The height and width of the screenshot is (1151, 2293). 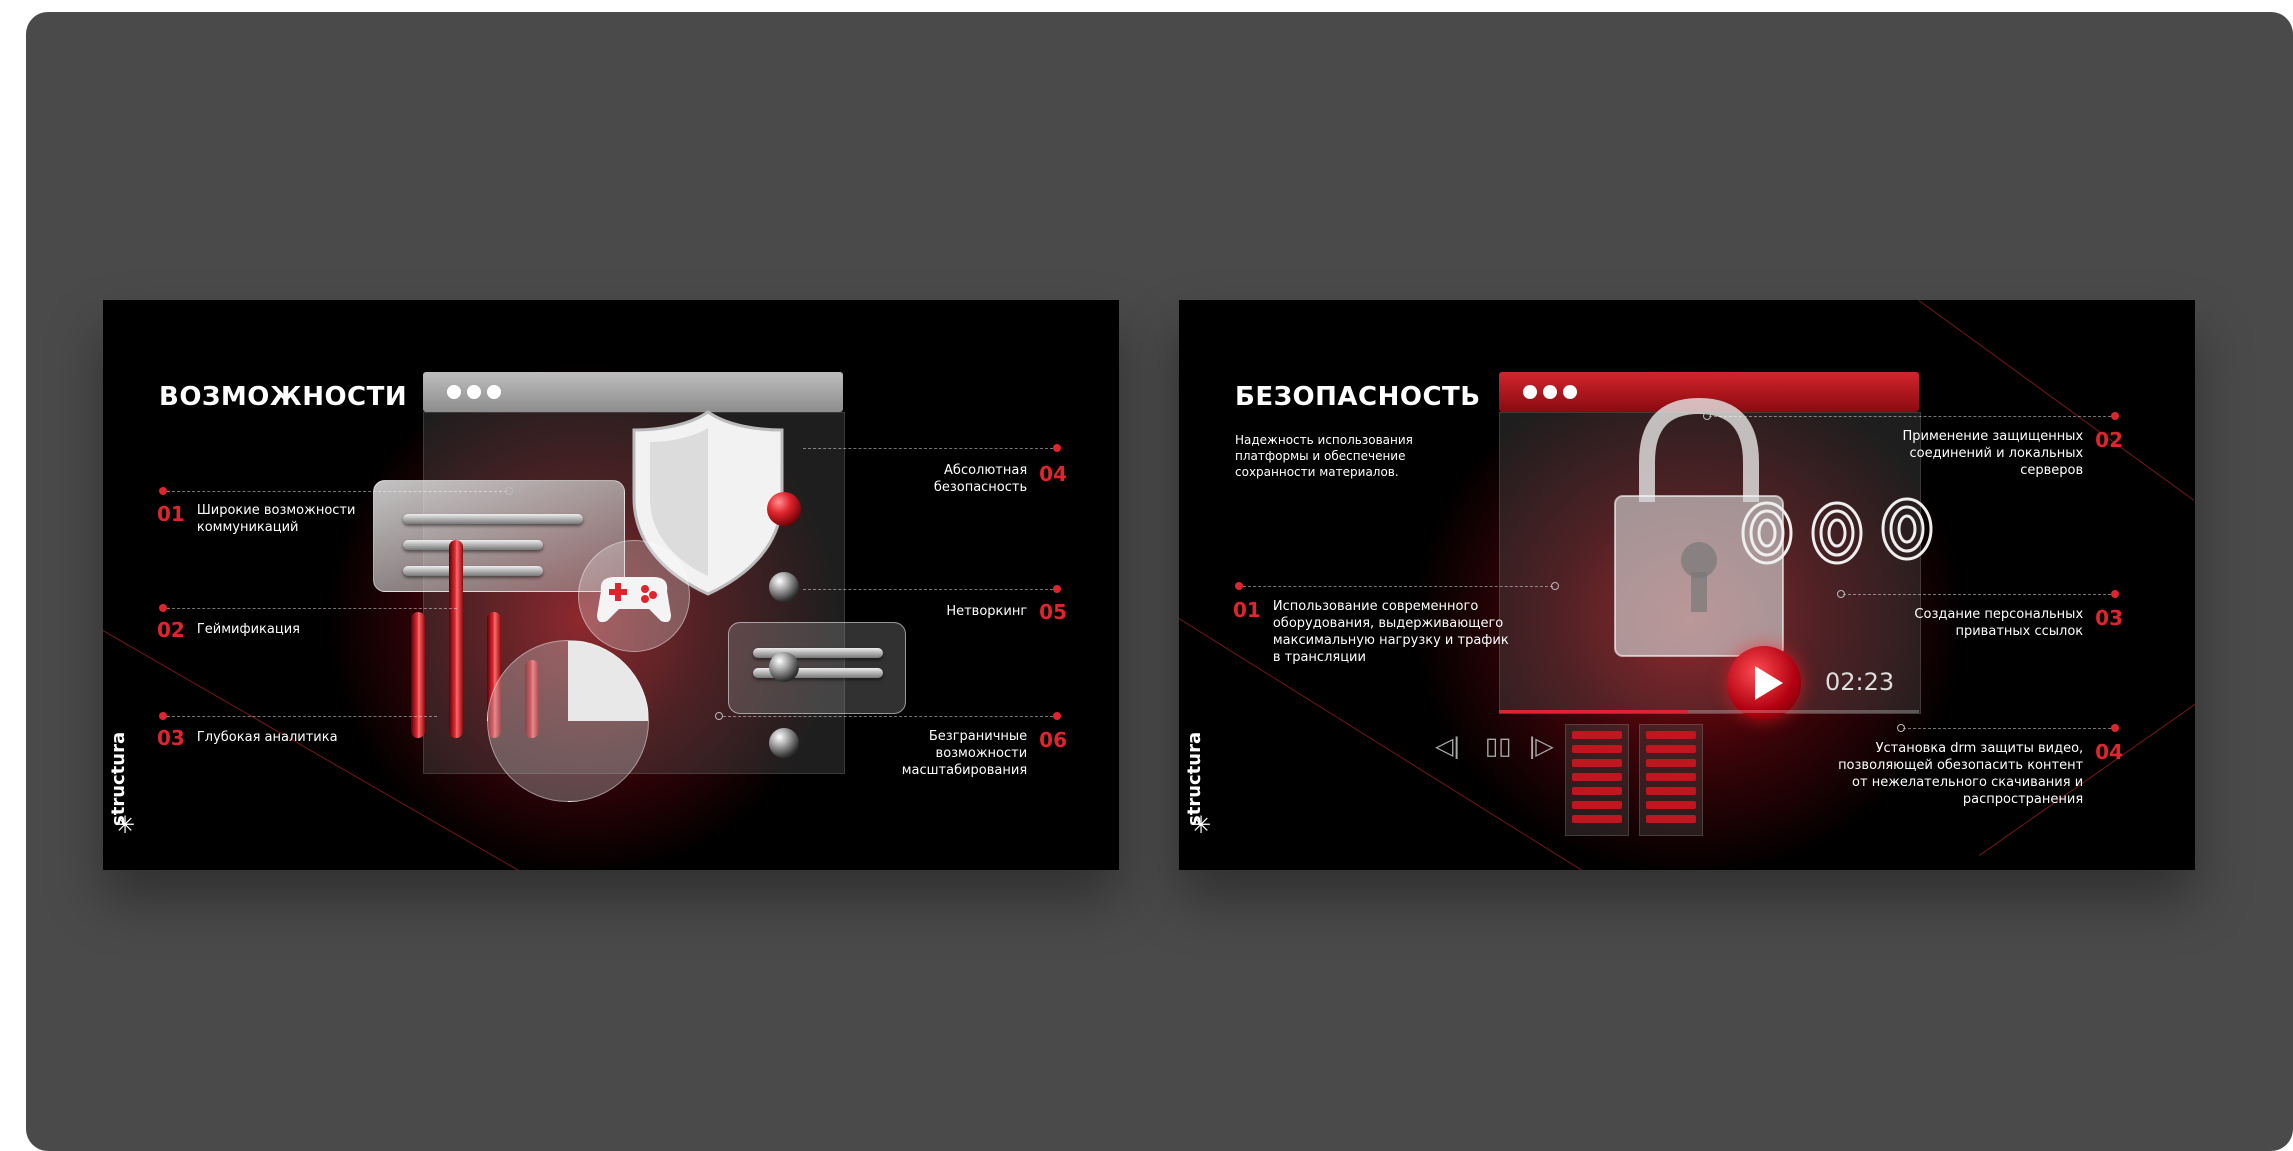 I want to click on feature-item-04: Абсолютная безопасность 04, so click(x=997, y=479).